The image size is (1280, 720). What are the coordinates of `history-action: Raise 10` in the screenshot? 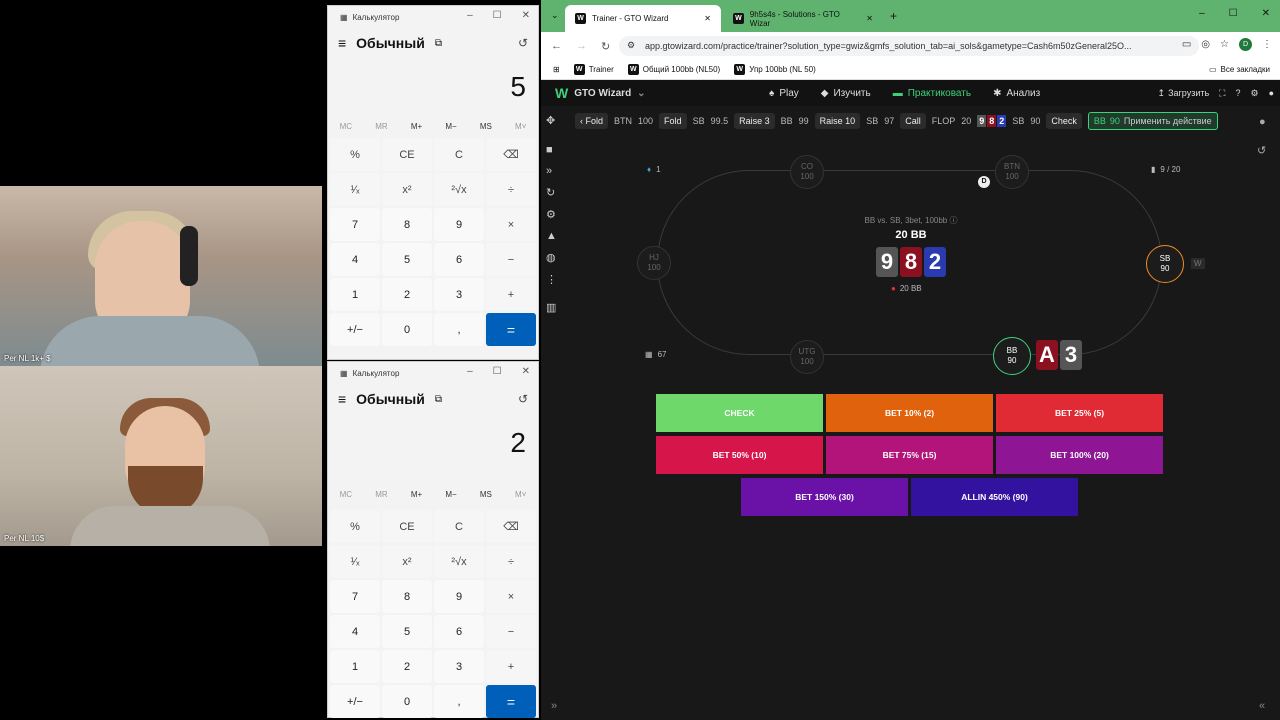 It's located at (837, 121).